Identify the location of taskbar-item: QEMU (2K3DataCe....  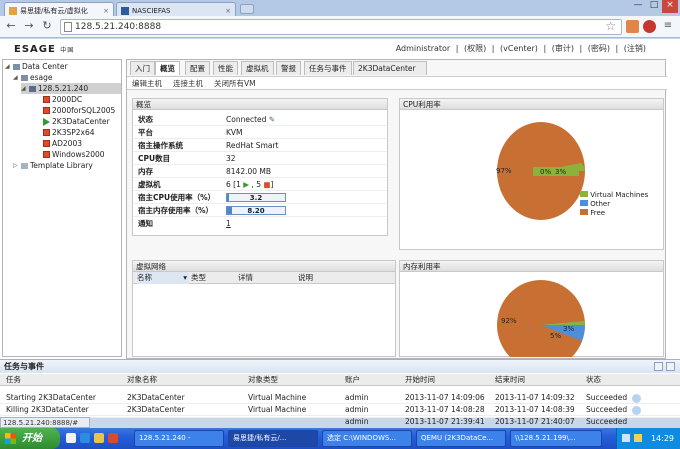
(461, 438).